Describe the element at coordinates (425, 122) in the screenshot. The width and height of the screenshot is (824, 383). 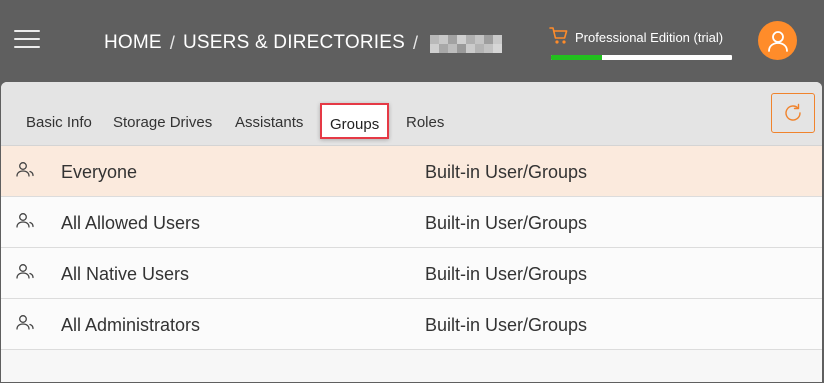
I see `tab-roles: Roles` at that location.